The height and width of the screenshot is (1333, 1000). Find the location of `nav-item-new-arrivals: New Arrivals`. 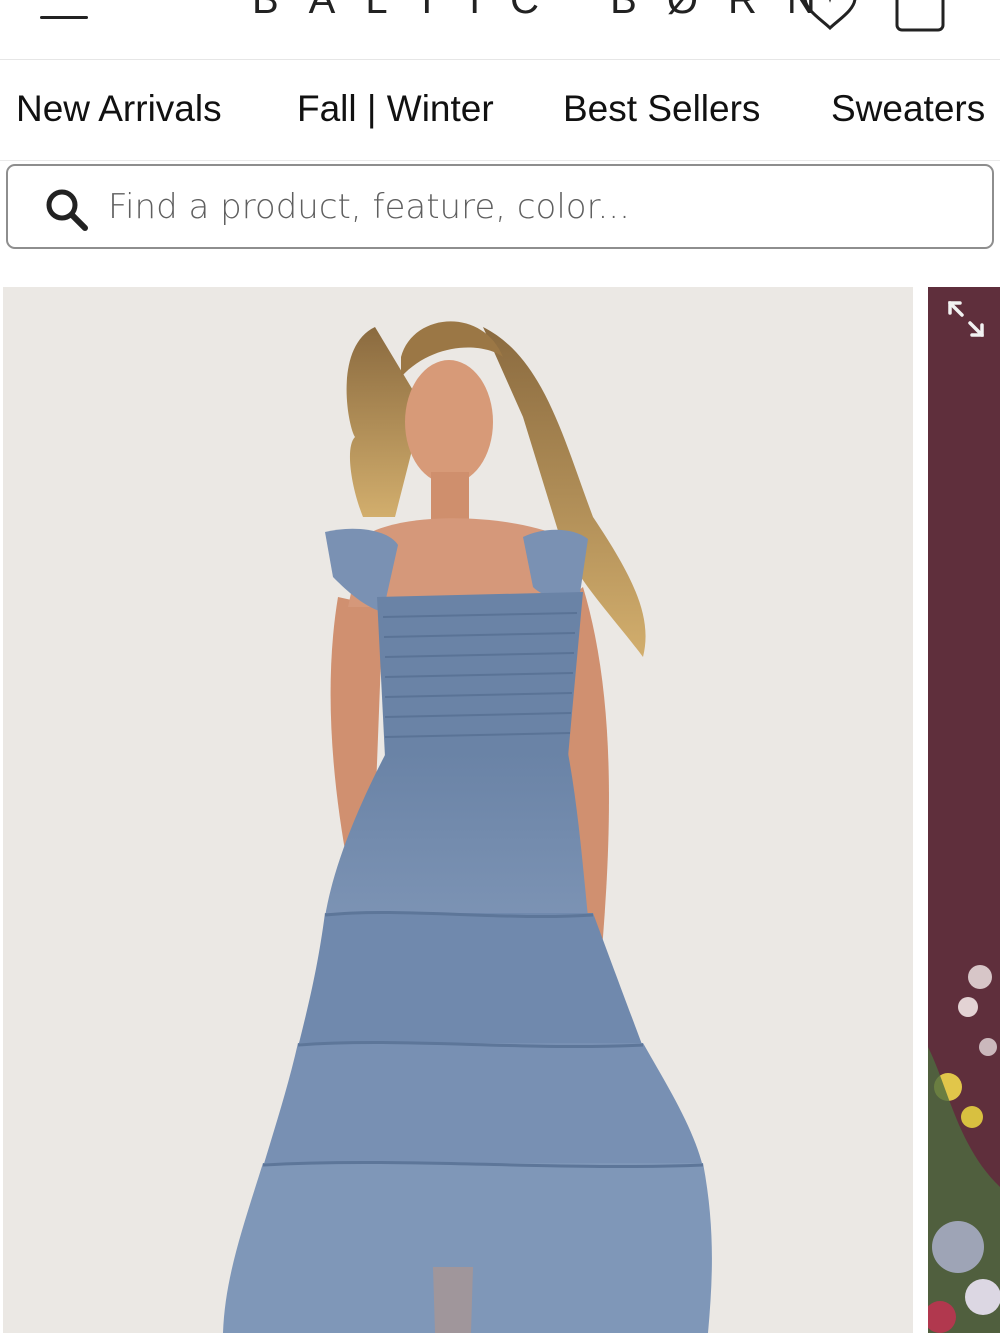

nav-item-new-arrivals: New Arrivals is located at coordinates (119, 109).